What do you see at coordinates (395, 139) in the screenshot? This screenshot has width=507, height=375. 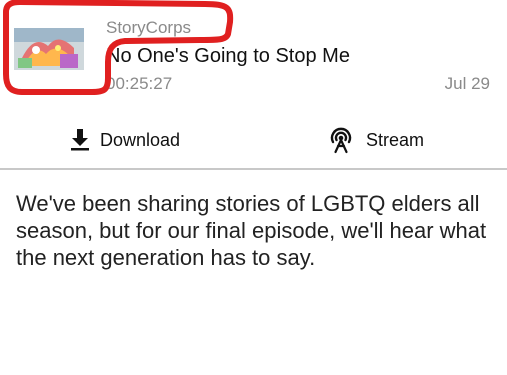 I see `stream-label: Stream` at bounding box center [395, 139].